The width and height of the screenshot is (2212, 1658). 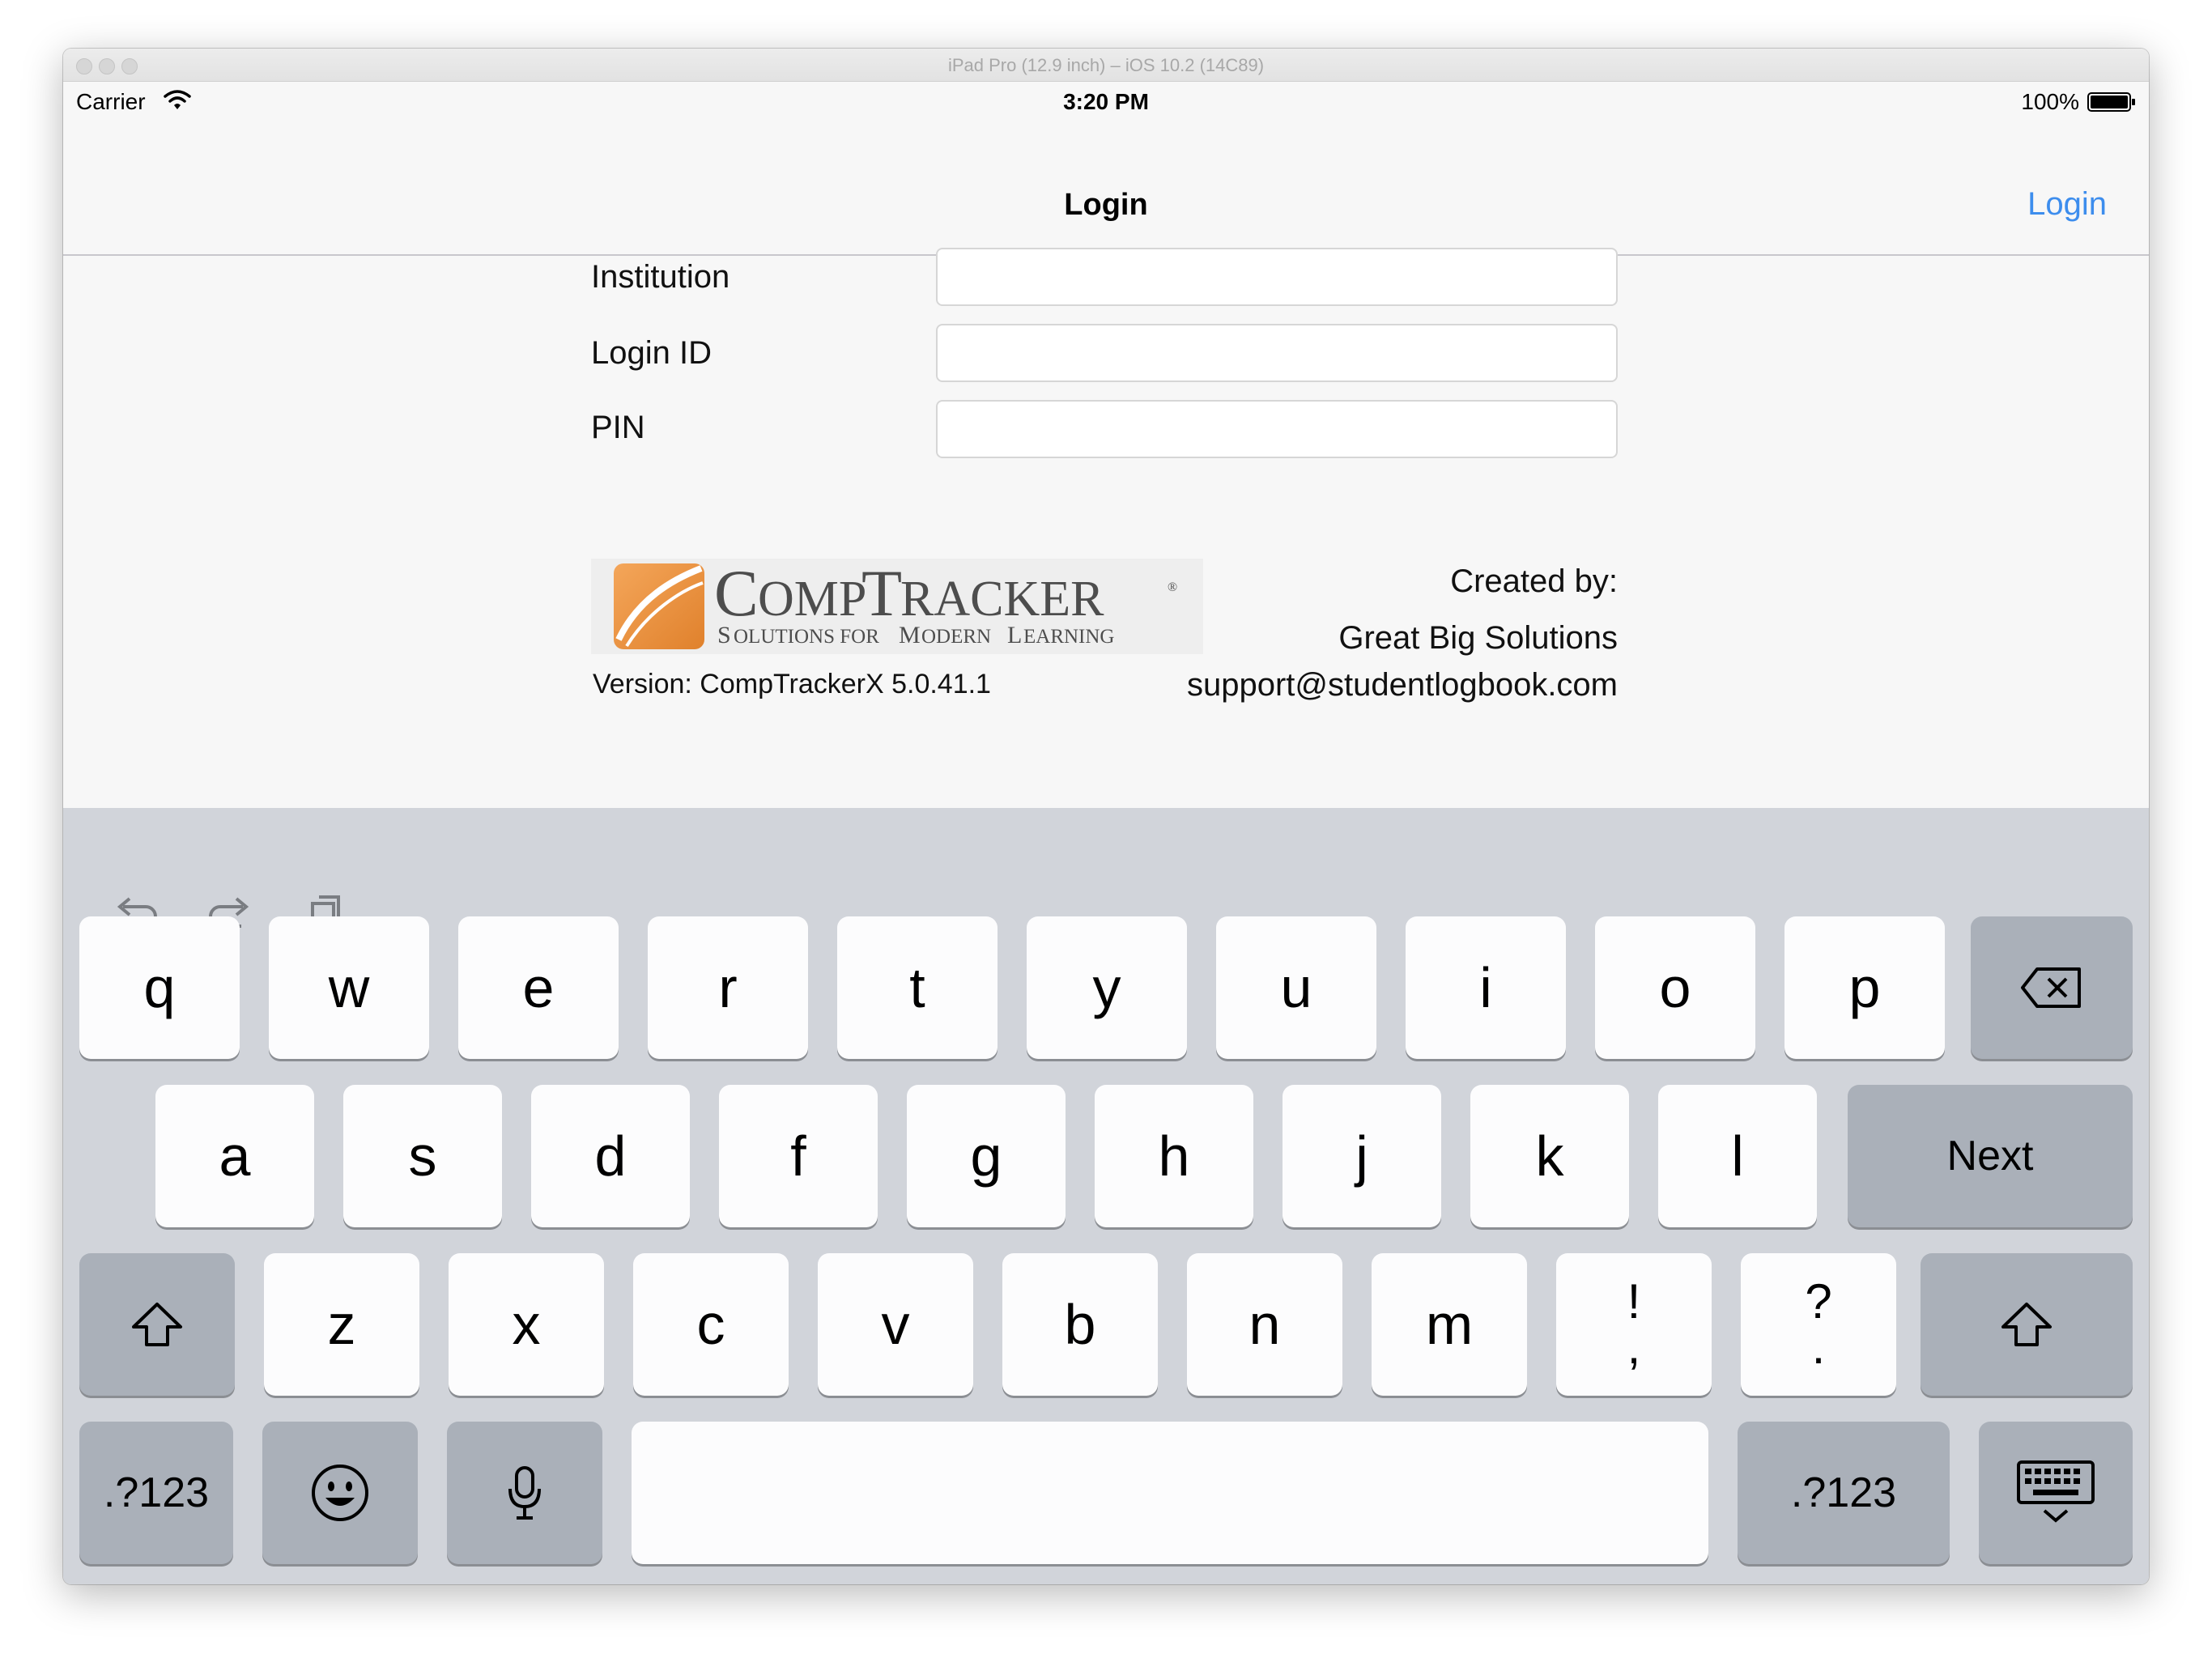 I want to click on key-label: m, so click(x=1449, y=1324).